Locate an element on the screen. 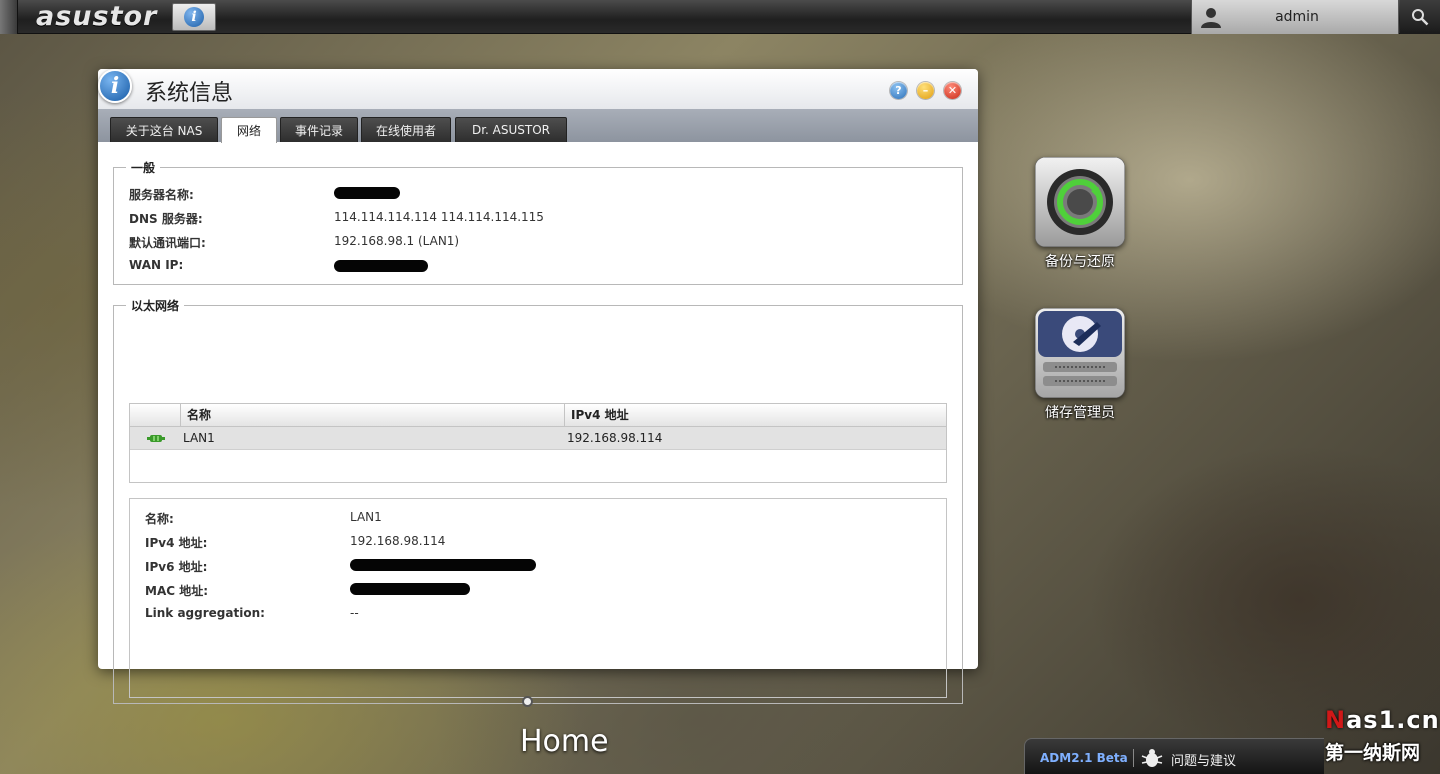 The image size is (1440, 774). tab-event-log: 事件记录 is located at coordinates (319, 129).